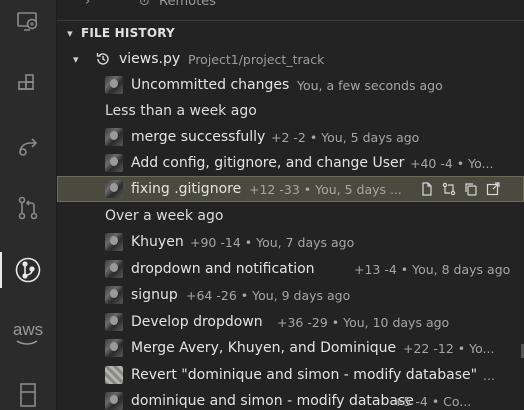 The width and height of the screenshot is (524, 410). I want to click on group-label: Over a week ago, so click(164, 216).